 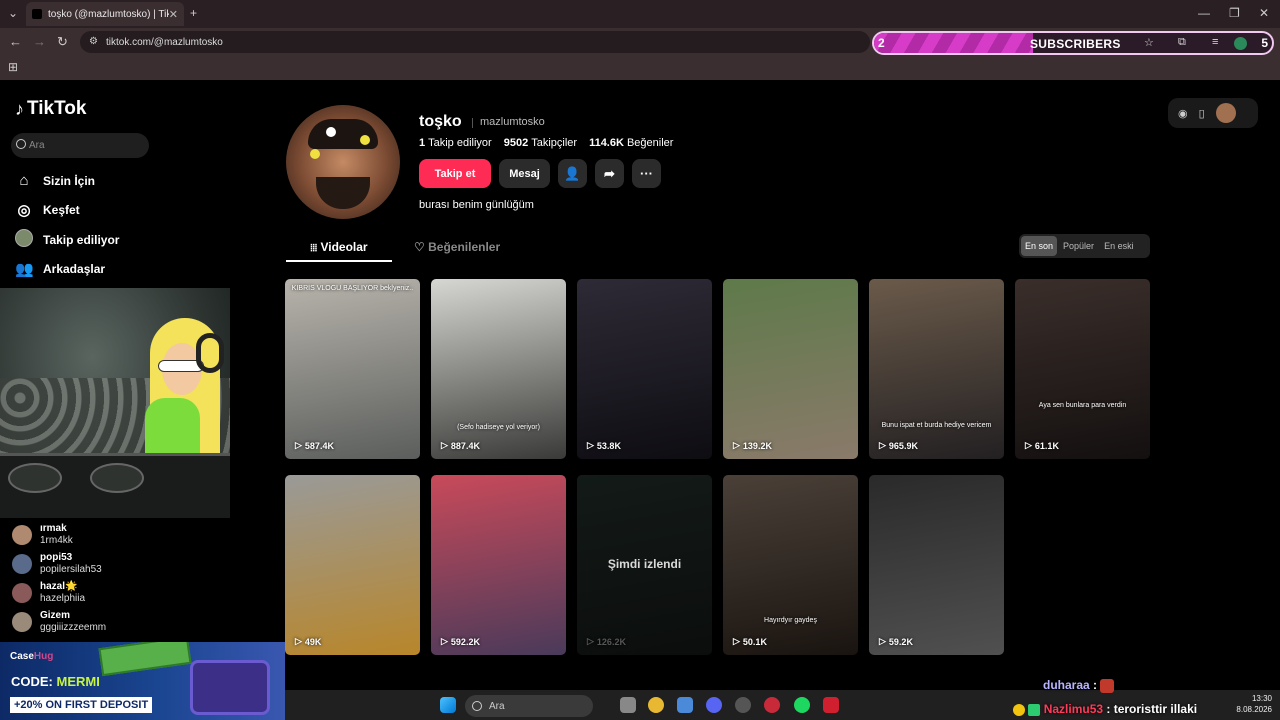 I want to click on extension-icon: ⧉, so click(x=1182, y=42).